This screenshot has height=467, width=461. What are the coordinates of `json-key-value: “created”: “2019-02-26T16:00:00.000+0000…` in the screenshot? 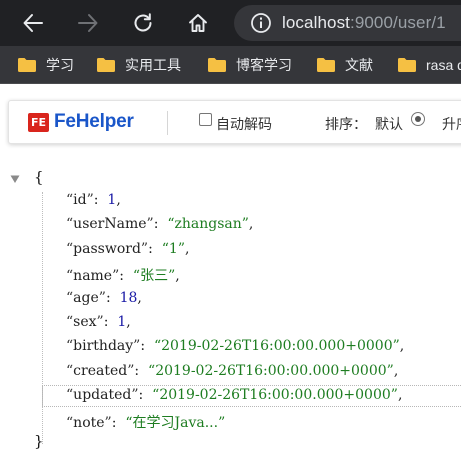 It's located at (232, 371).